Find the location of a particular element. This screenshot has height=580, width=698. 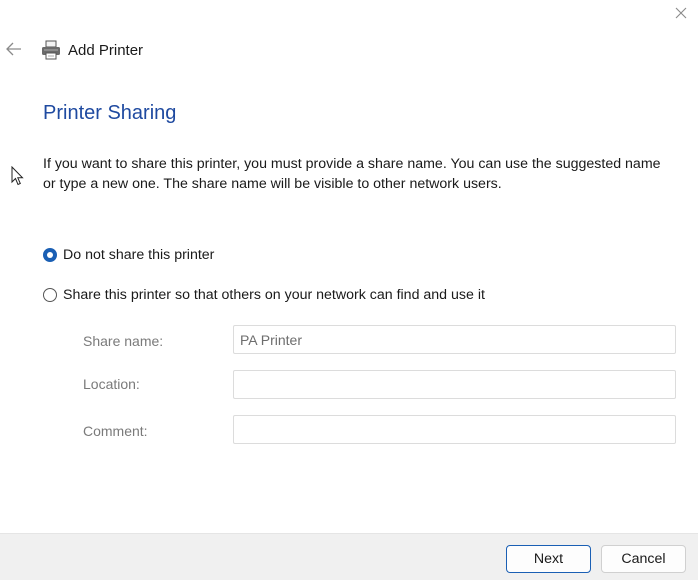

comment-input is located at coordinates (454, 429).